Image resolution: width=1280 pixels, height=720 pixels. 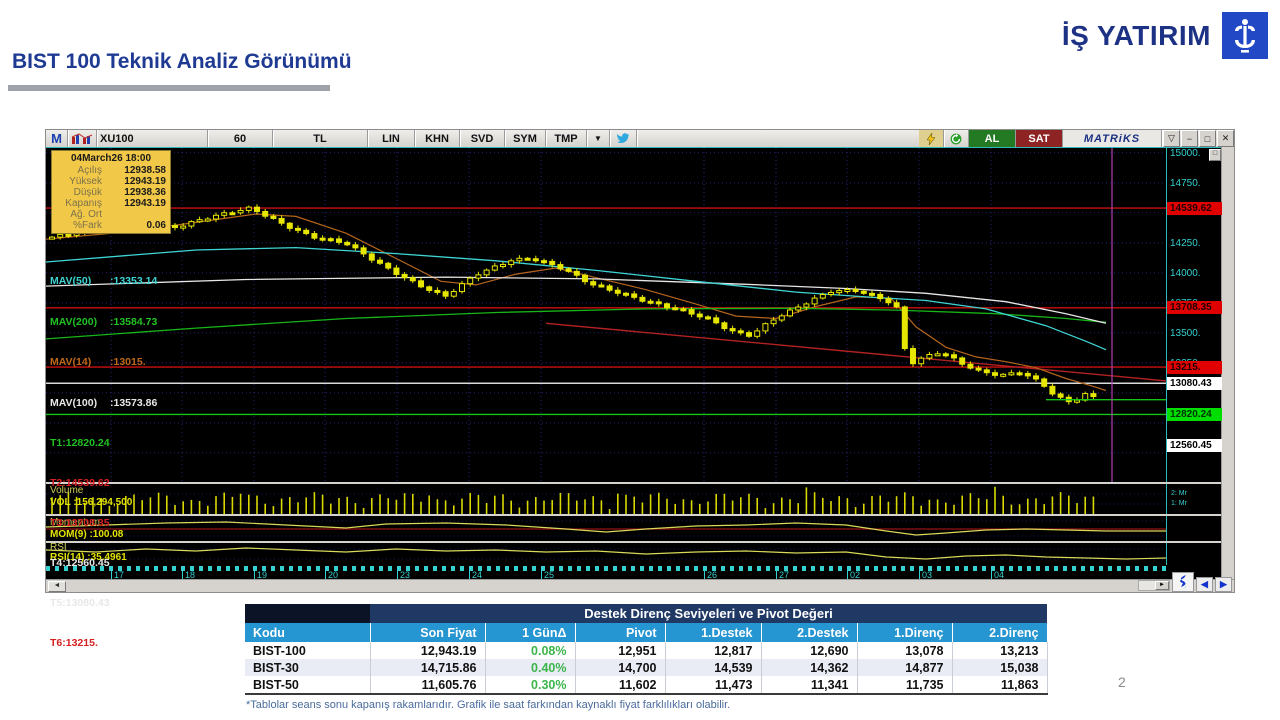 I want to click on toolbar-dropdown-icon: ▼, so click(x=598, y=138).